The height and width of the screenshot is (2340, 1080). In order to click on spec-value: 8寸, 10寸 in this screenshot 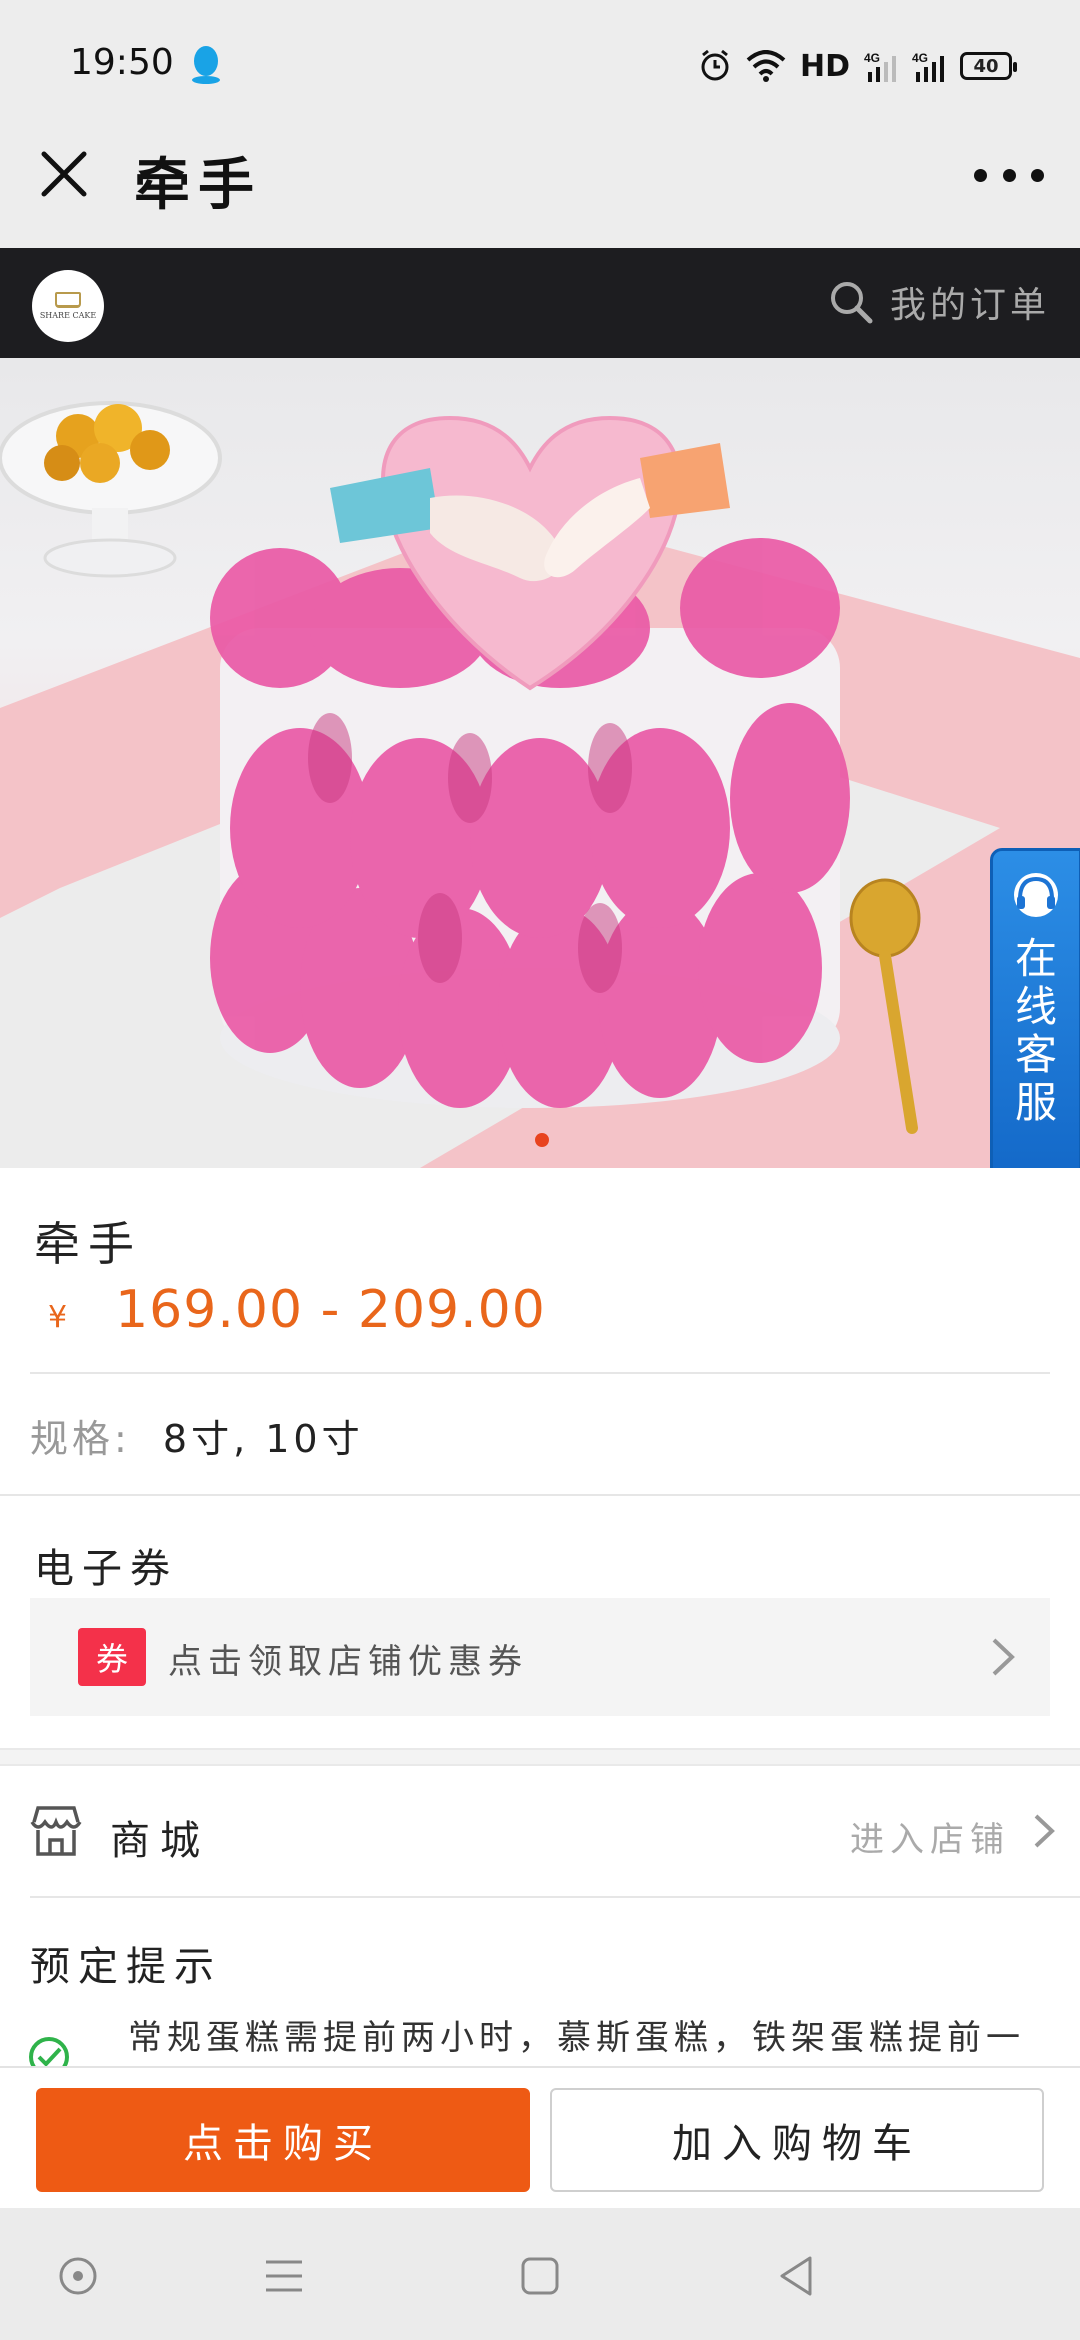, I will do `click(263, 1439)`.